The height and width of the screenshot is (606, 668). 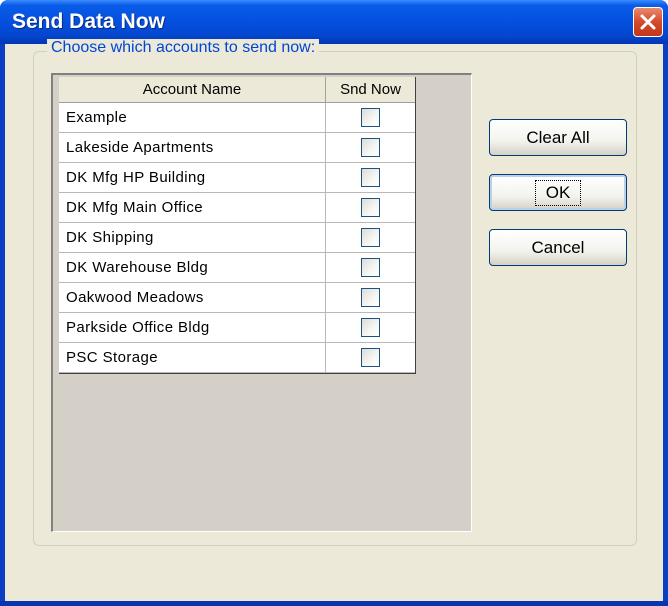 What do you see at coordinates (192, 357) in the screenshot?
I see `account-name-cell: PSC Storage` at bounding box center [192, 357].